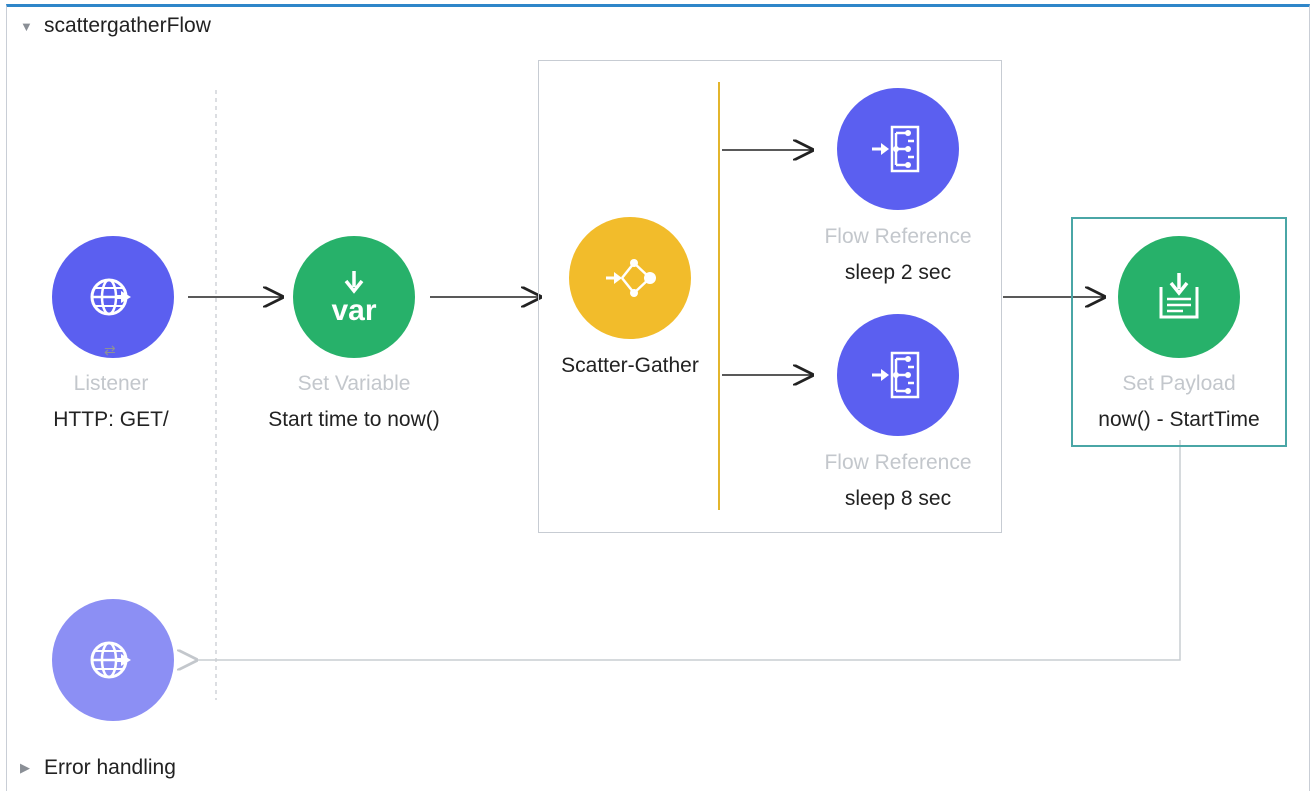 The width and height of the screenshot is (1316, 791). Describe the element at coordinates (898, 272) in the screenshot. I see `flow-reference-1-name-label: sleep 2 sec` at that location.